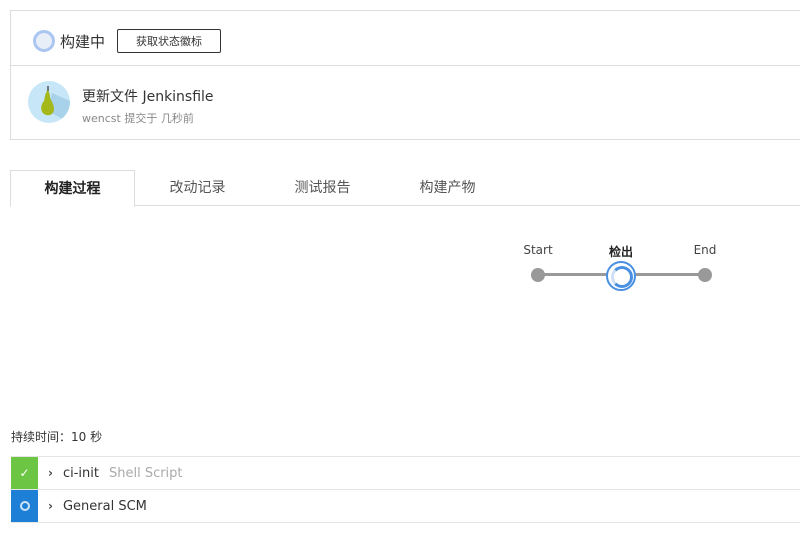  I want to click on stage-label-start: Start, so click(538, 250).